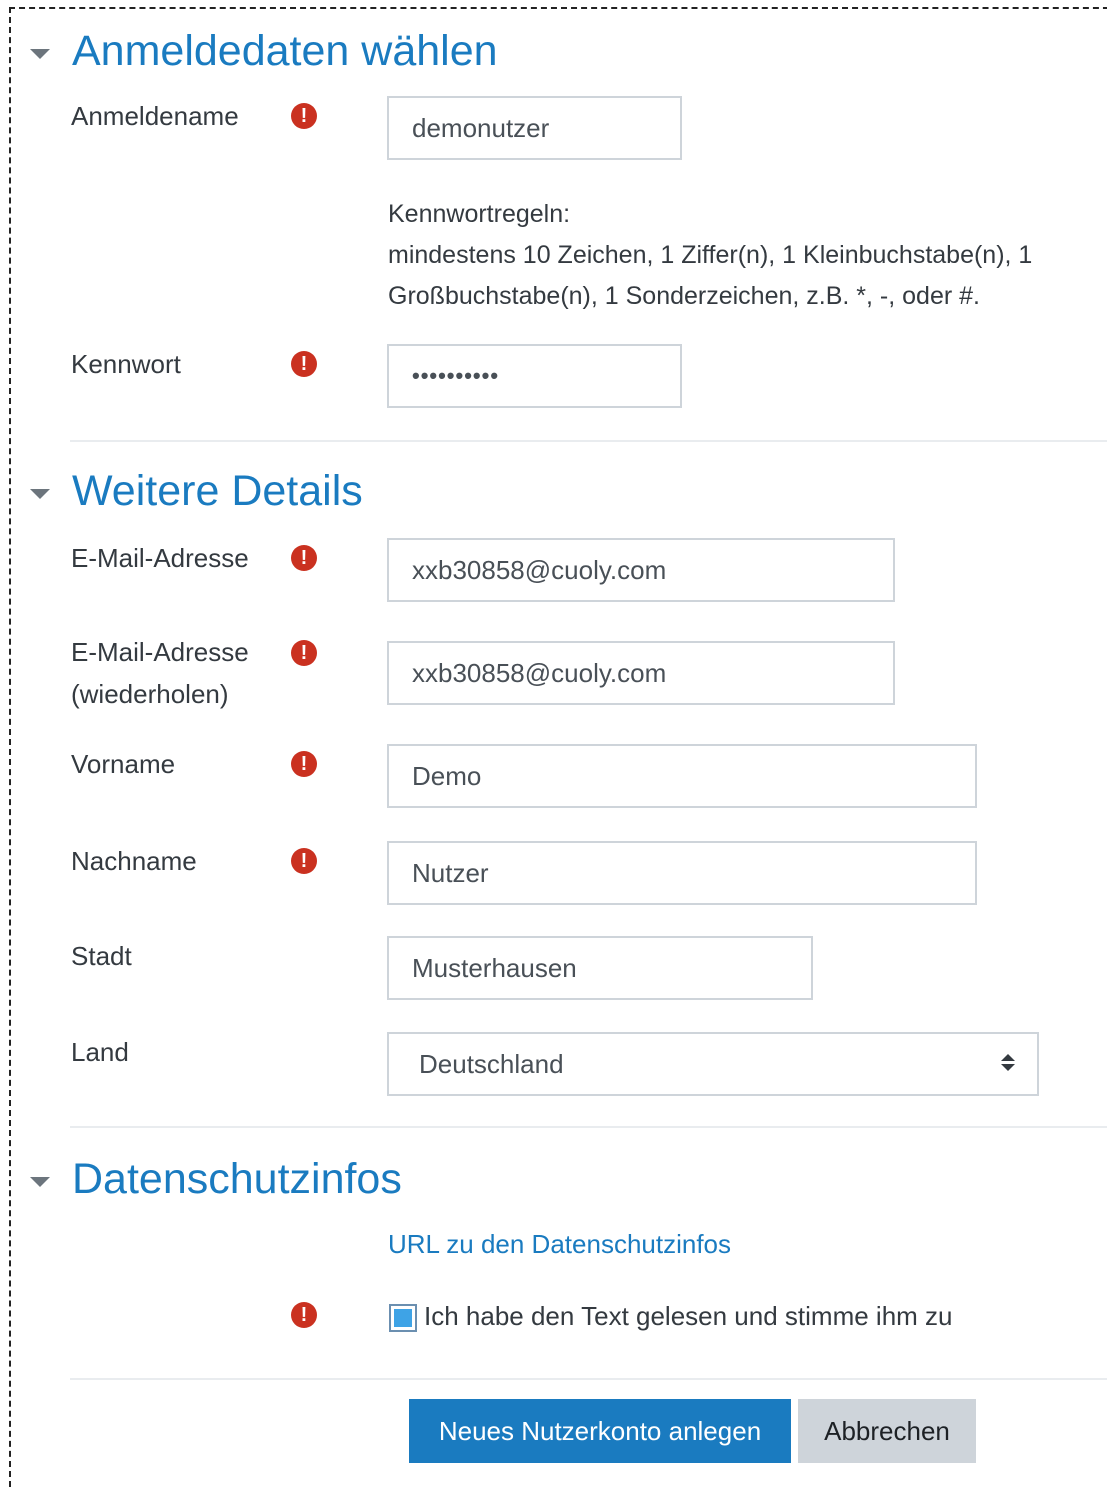 This screenshot has width=1107, height=1487. What do you see at coordinates (155, 116) in the screenshot?
I see `username-label: Anmeldename` at bounding box center [155, 116].